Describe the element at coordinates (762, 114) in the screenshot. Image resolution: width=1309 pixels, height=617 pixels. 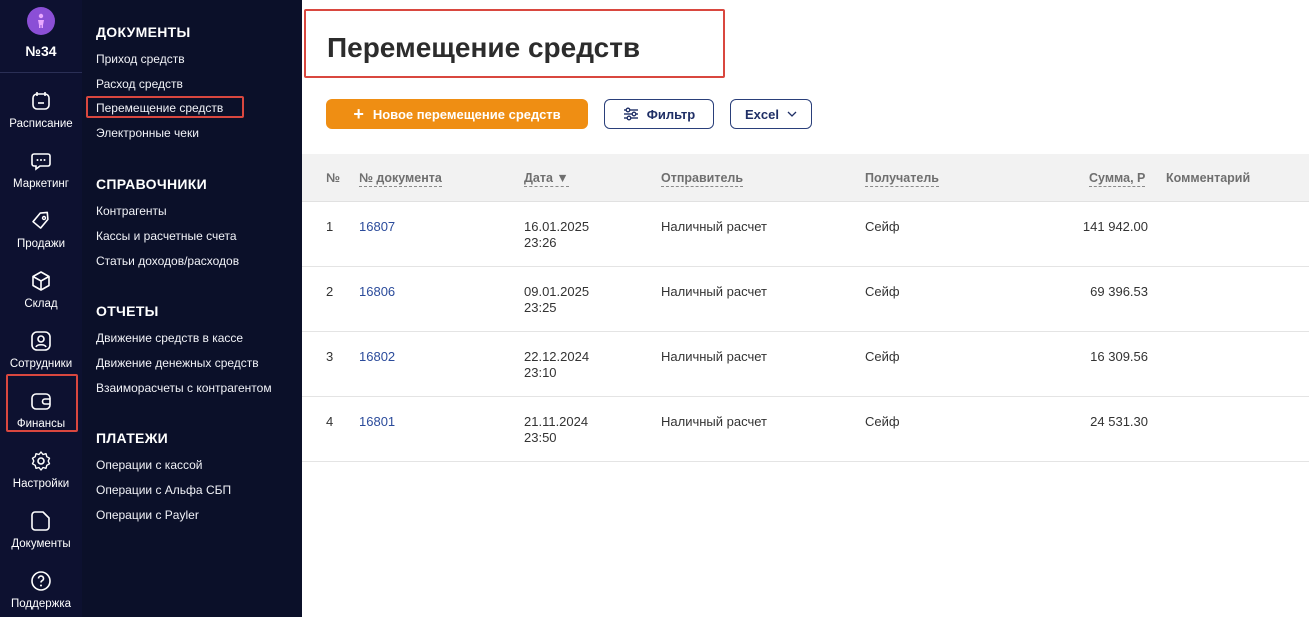
I see `excel-label: Excel` at that location.